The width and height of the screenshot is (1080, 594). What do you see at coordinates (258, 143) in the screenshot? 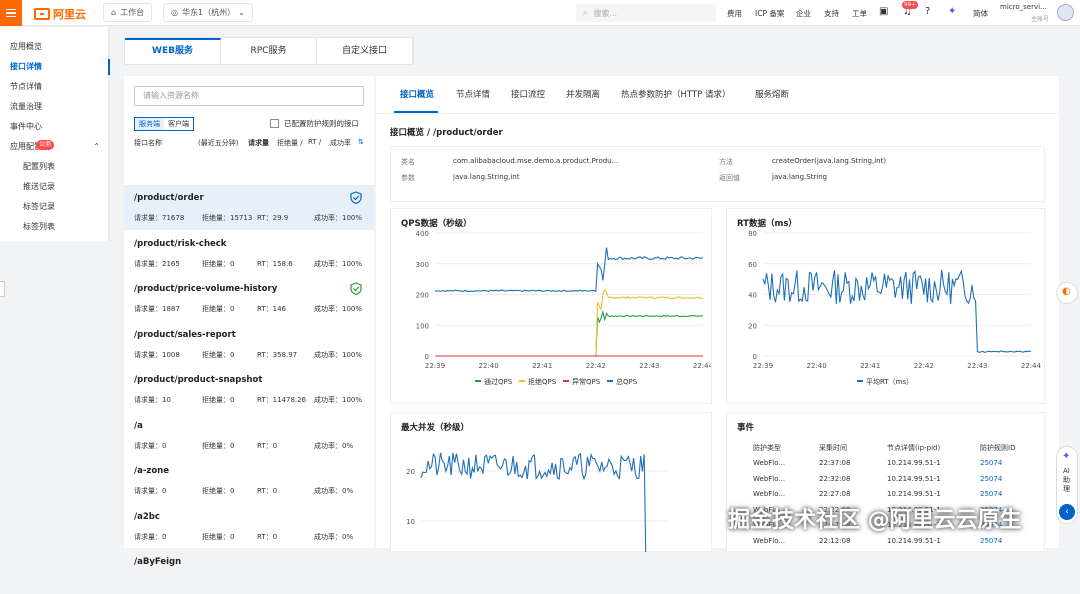
I see `header-req: 请求量` at bounding box center [258, 143].